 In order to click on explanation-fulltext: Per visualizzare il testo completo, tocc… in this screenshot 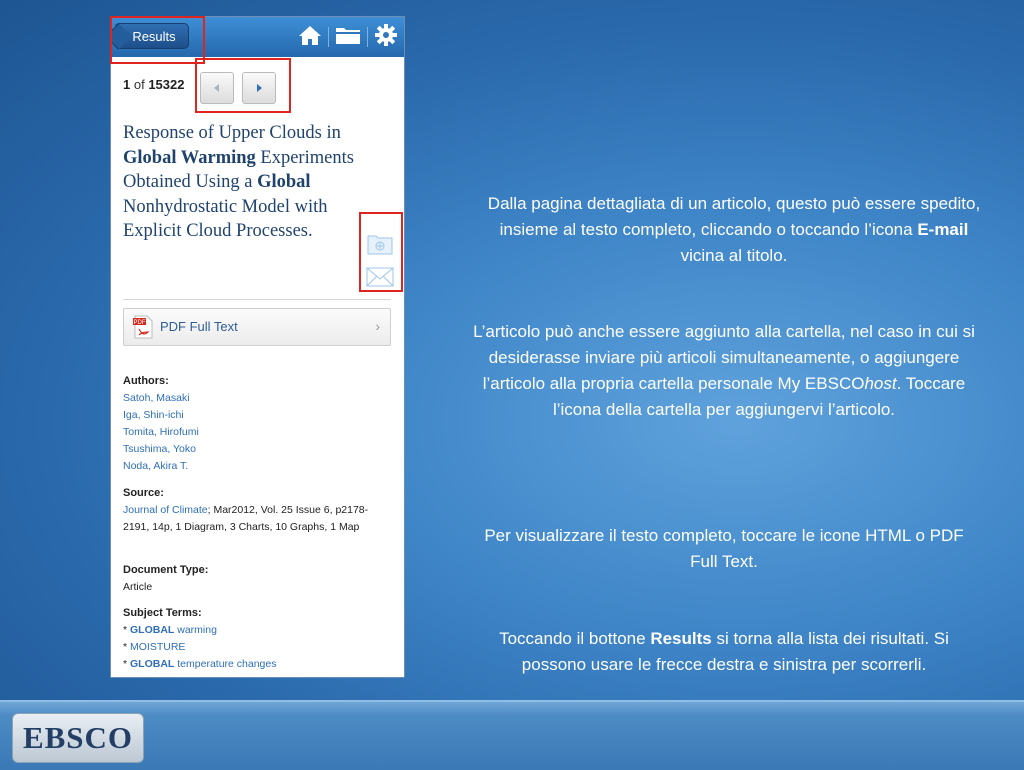, I will do `click(724, 548)`.